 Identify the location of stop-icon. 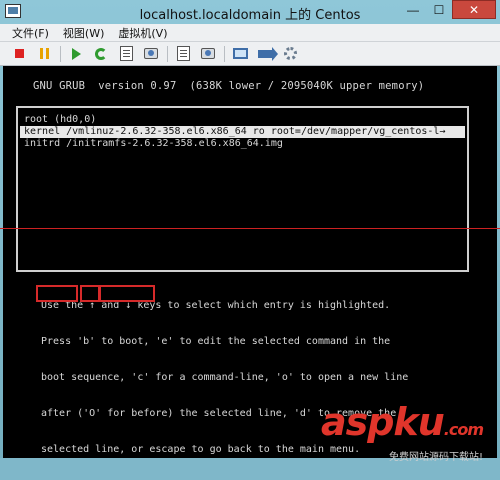
(19, 53).